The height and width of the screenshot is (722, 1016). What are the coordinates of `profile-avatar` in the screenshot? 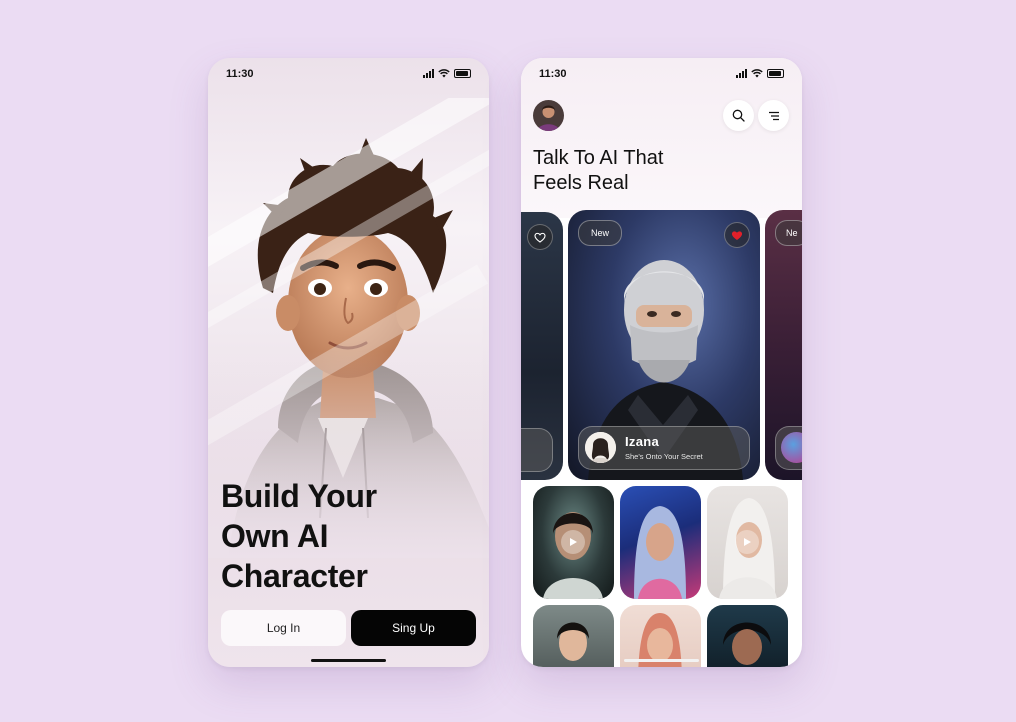 It's located at (548, 115).